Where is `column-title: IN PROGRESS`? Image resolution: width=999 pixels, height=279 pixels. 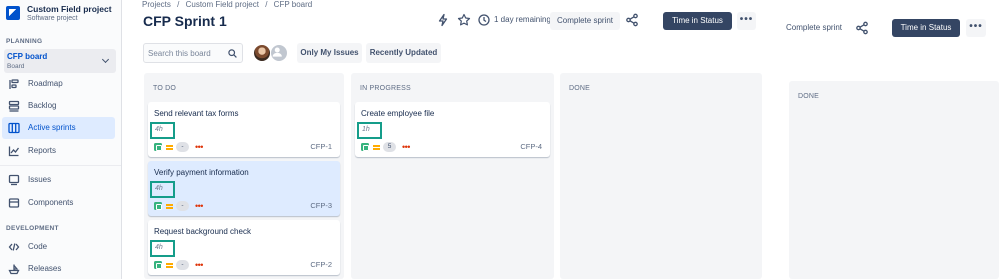 column-title: IN PROGRESS is located at coordinates (385, 88).